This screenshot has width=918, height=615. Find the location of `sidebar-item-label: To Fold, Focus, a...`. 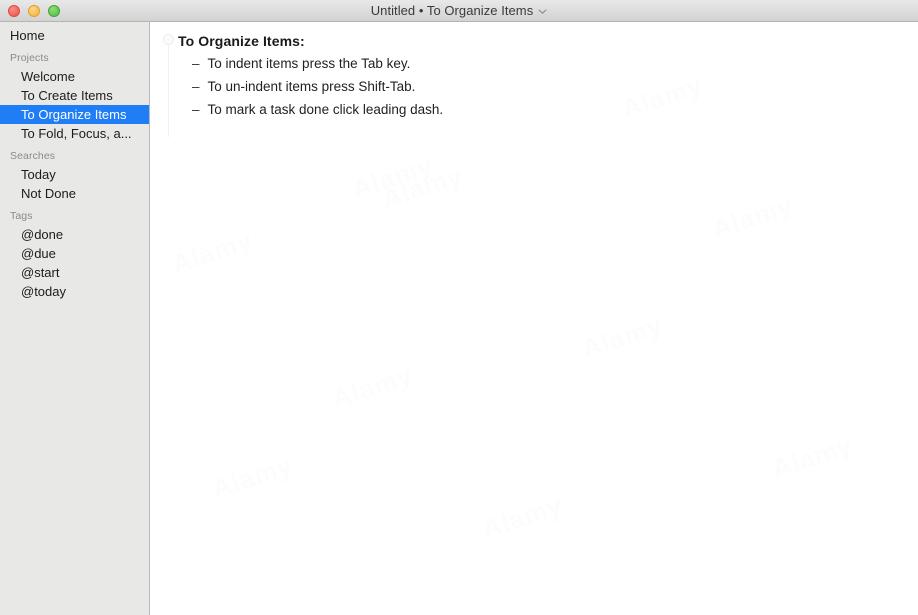

sidebar-item-label: To Fold, Focus, a... is located at coordinates (76, 133).